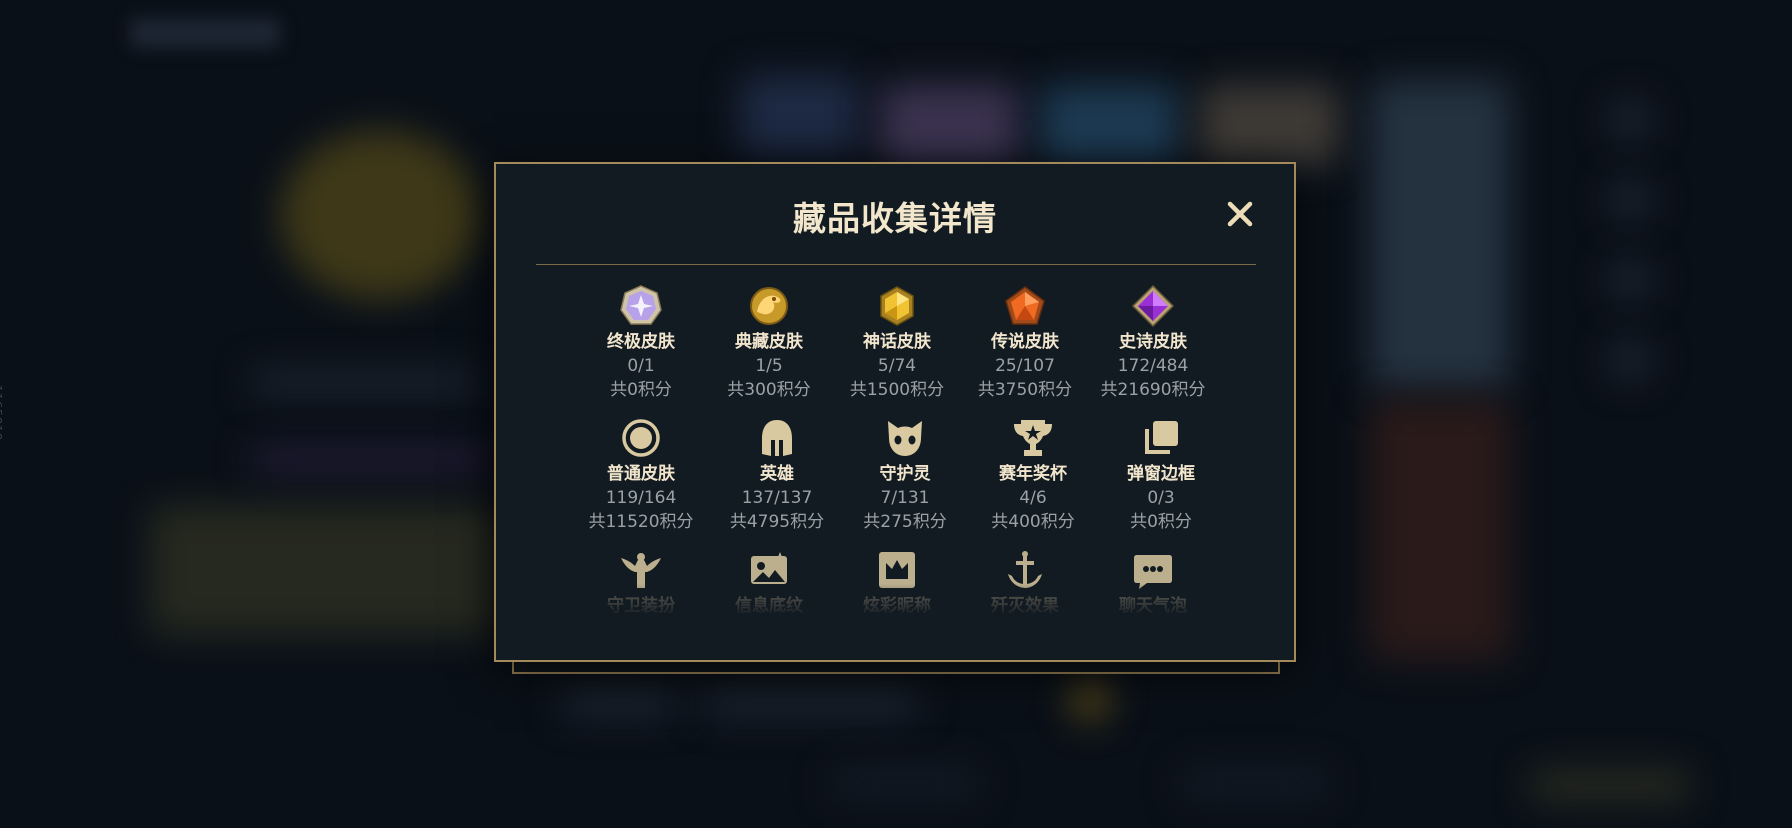 The height and width of the screenshot is (828, 1792). I want to click on trophy-icon, so click(1033, 438).